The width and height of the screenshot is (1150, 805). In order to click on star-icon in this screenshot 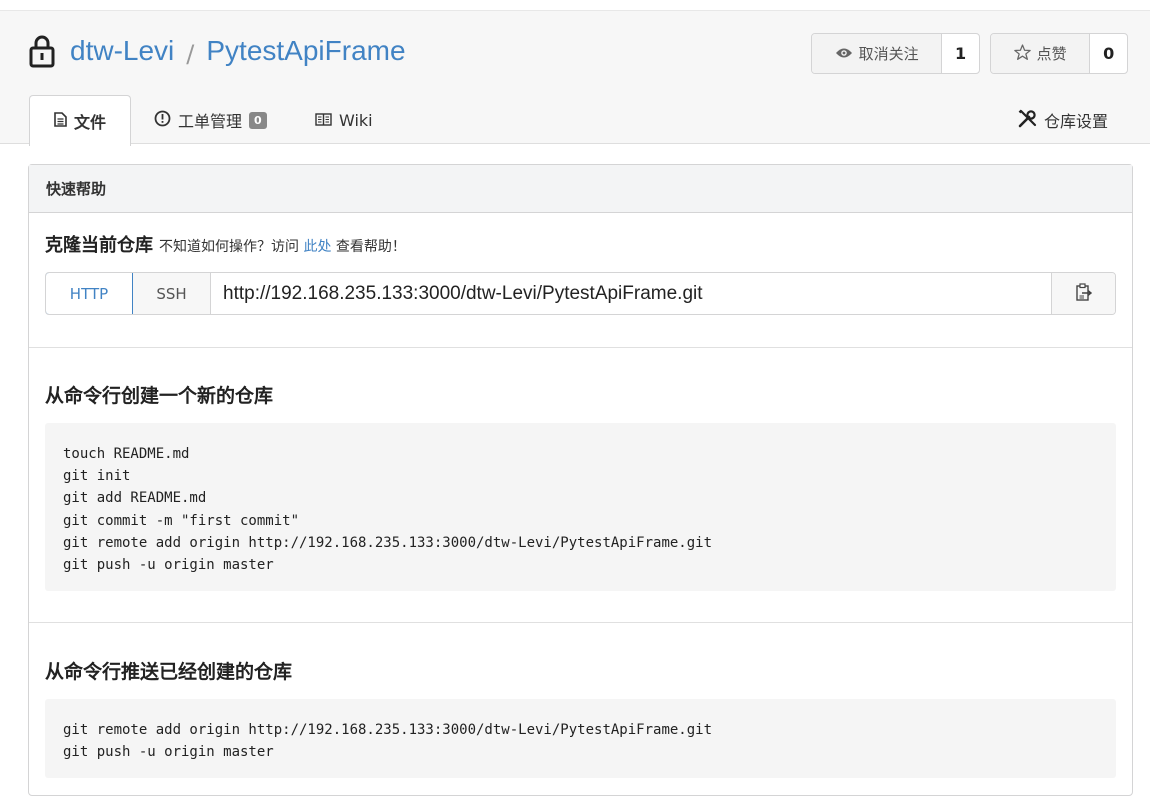, I will do `click(1022, 53)`.